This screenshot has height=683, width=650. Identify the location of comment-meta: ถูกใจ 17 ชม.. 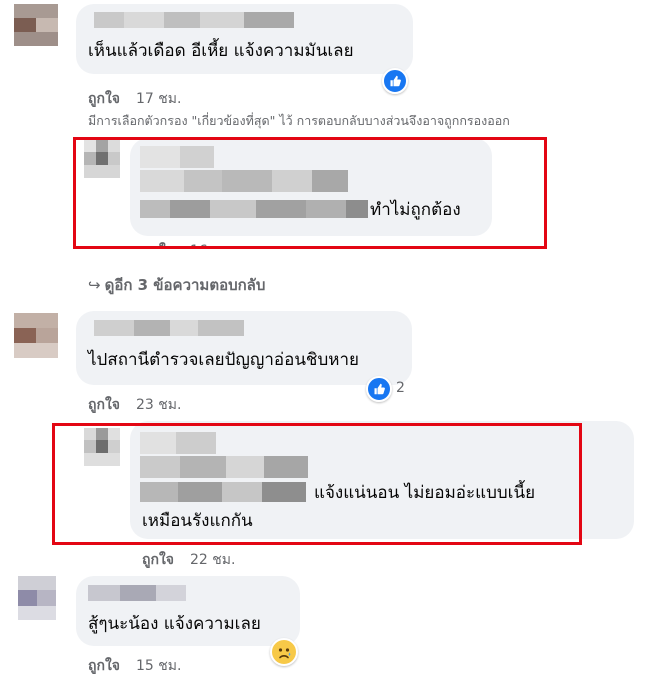
(134, 99).